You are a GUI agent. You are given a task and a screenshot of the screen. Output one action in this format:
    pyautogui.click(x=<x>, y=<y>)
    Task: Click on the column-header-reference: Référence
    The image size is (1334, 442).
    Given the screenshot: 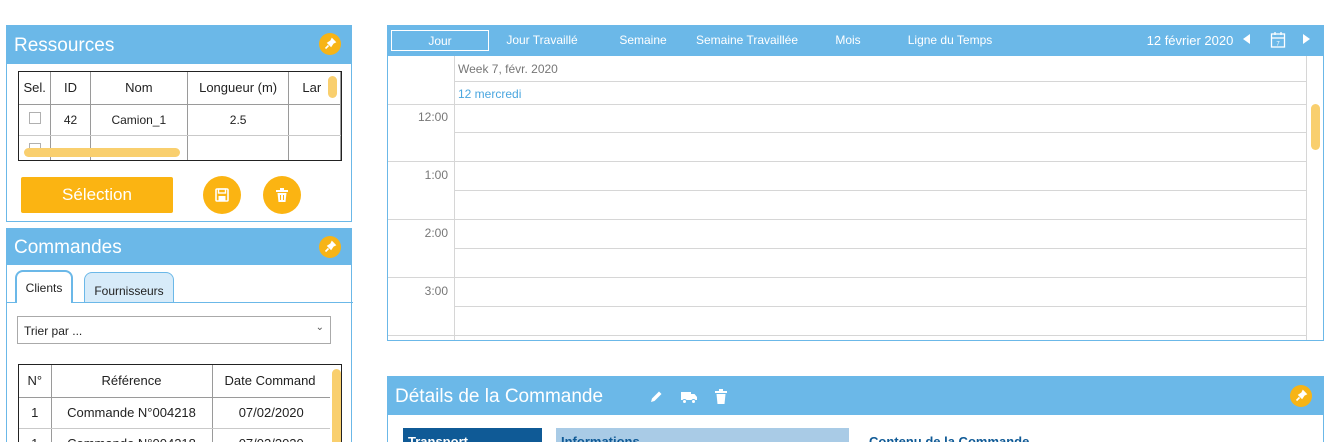 What is the action you would take?
    pyautogui.click(x=132, y=381)
    